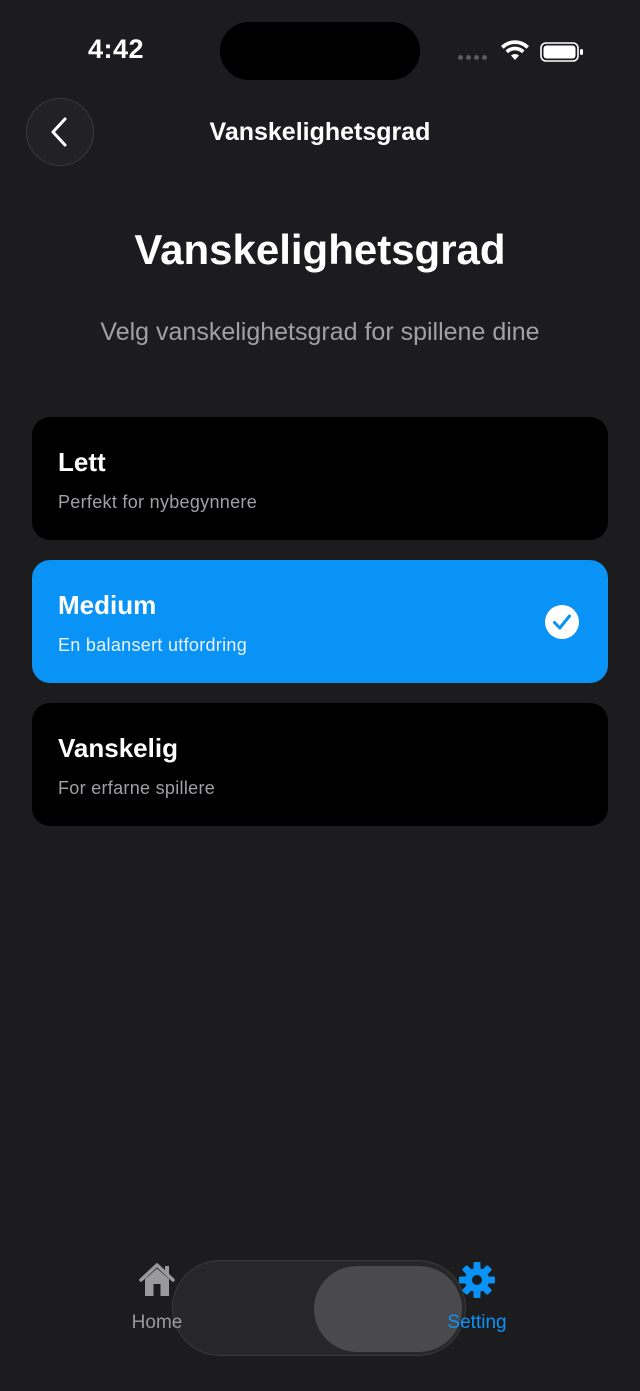  I want to click on option-title: Lett, so click(82, 462).